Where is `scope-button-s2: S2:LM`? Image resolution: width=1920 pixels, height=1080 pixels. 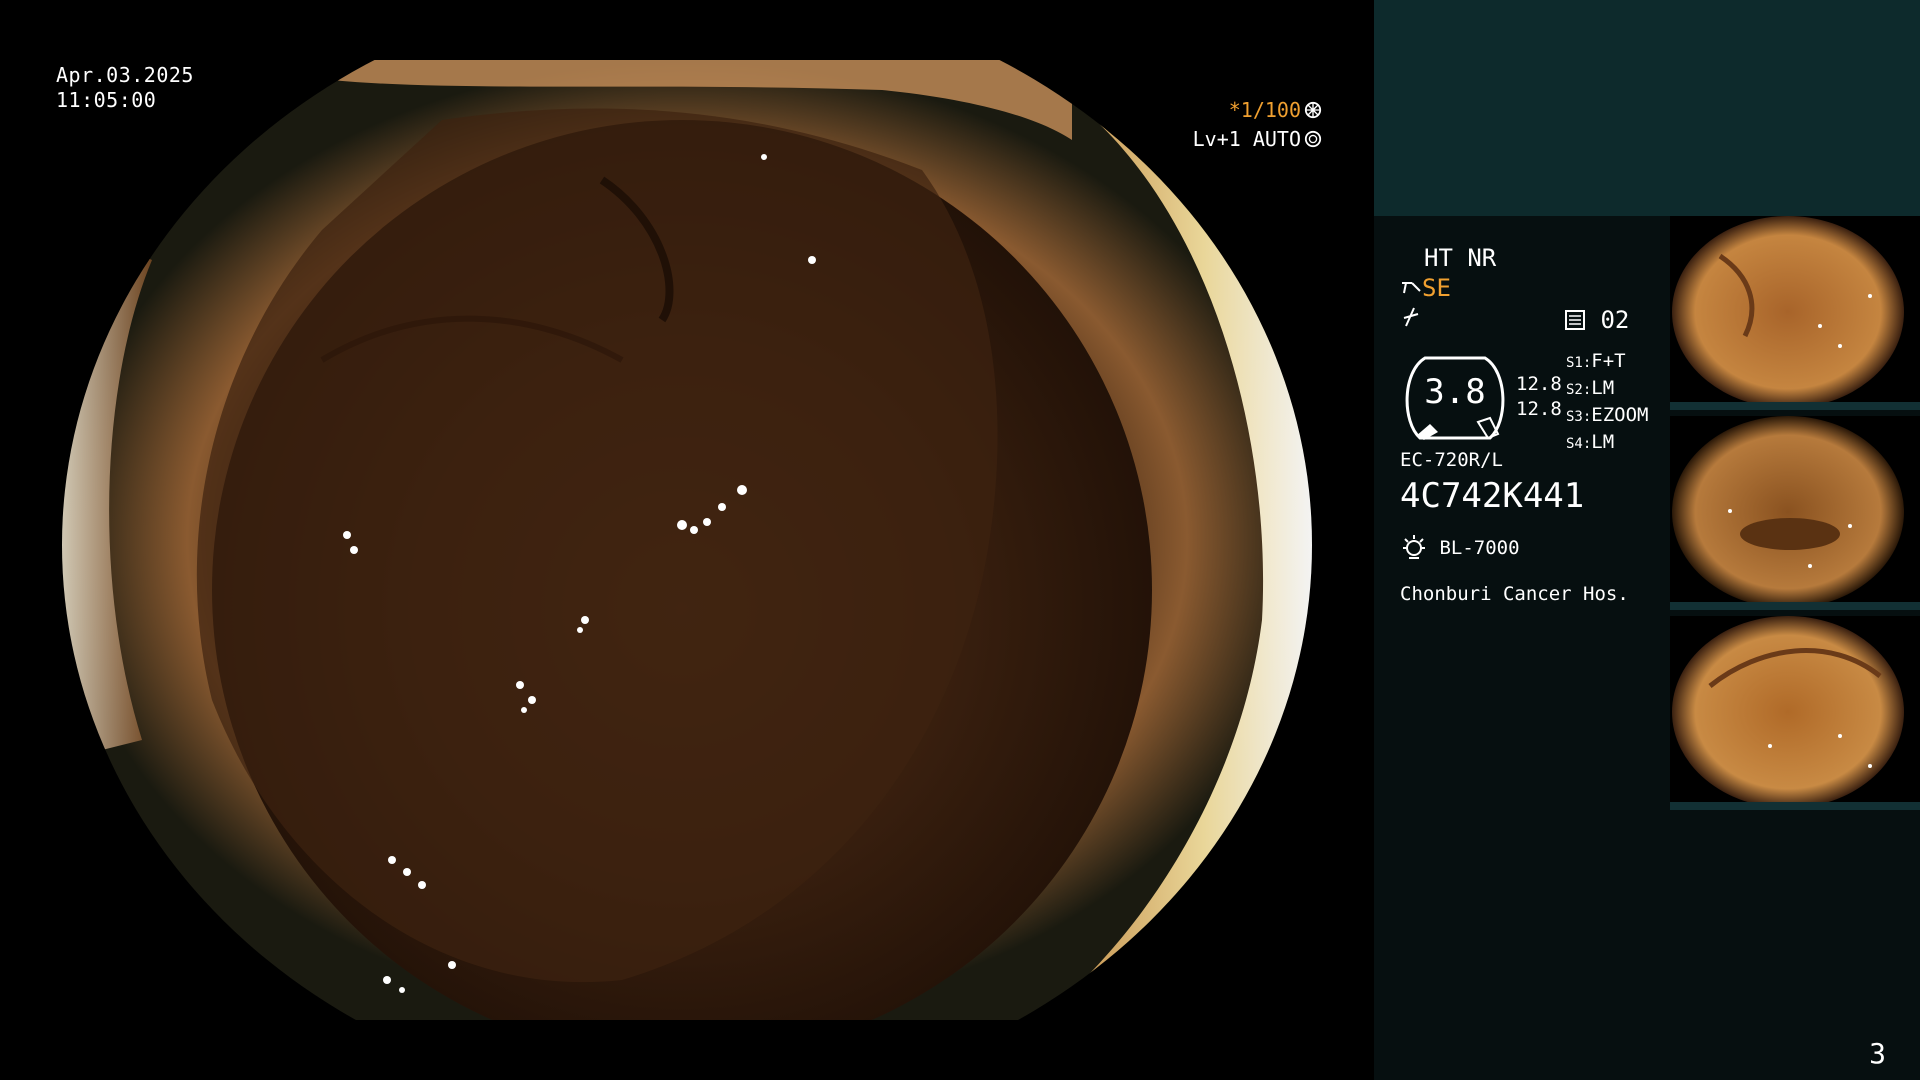
scope-button-s2: S2:LM is located at coordinates (1607, 389).